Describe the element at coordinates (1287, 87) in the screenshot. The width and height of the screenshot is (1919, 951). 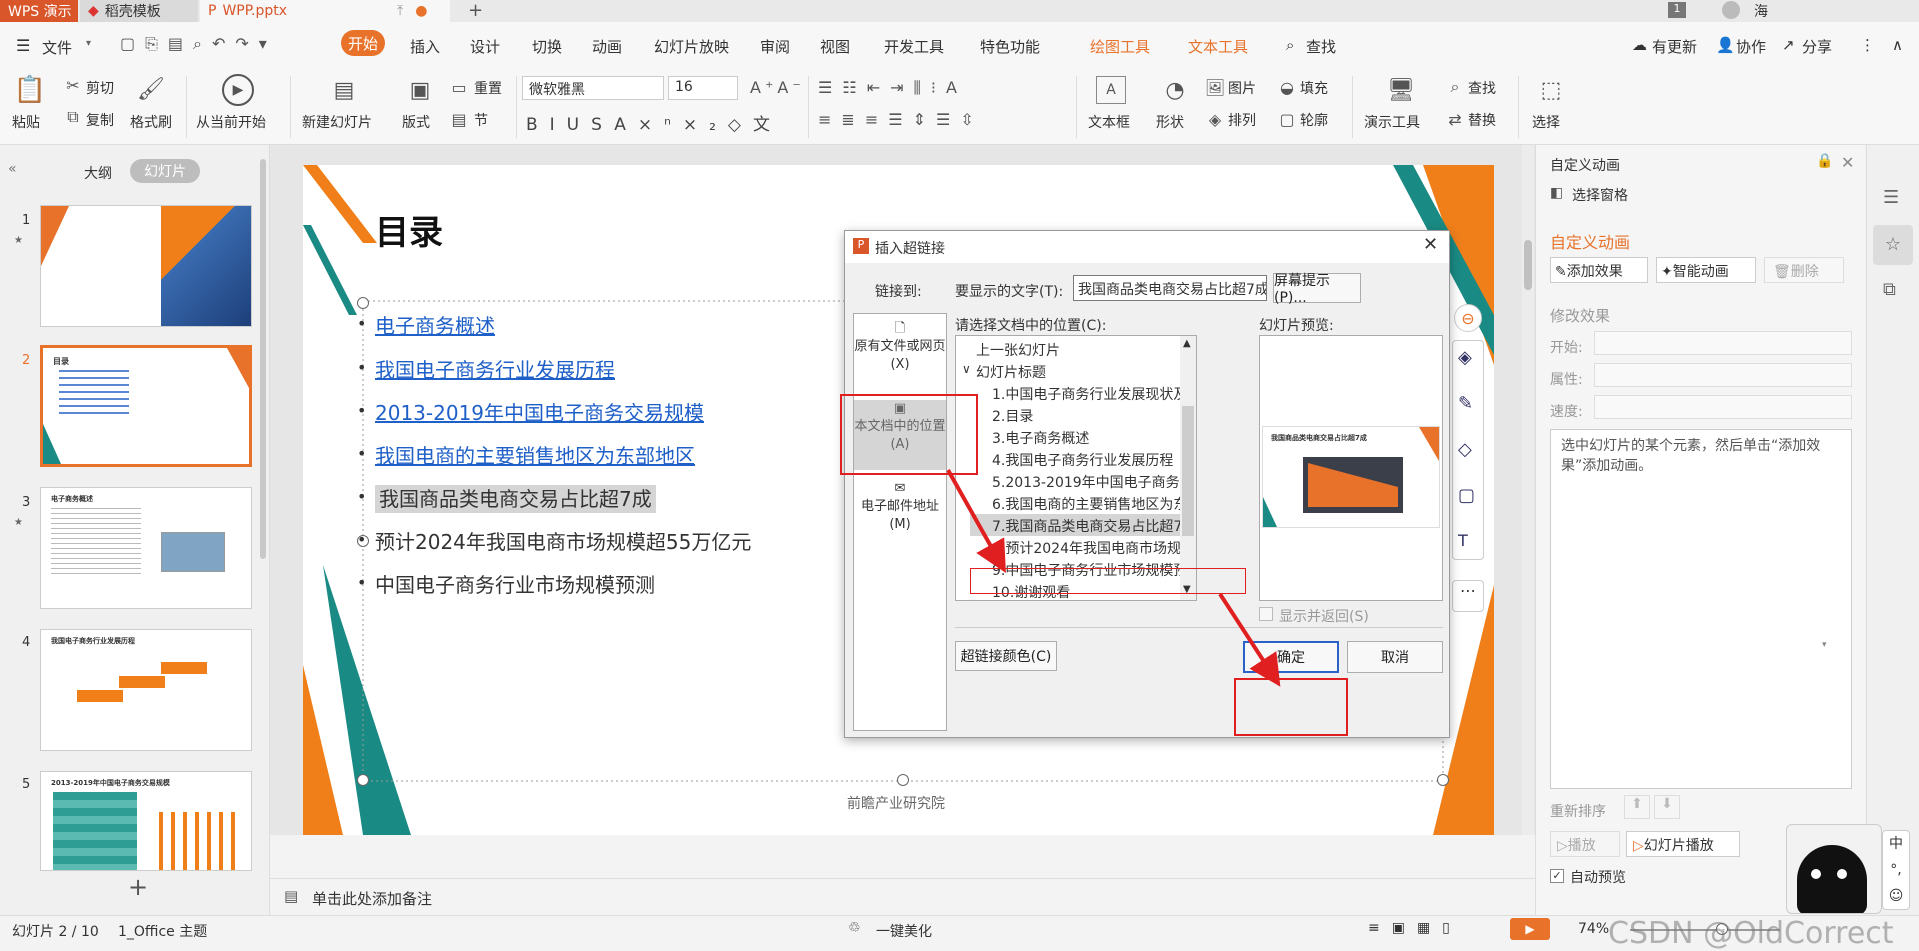
I see `fill-icon: ◒` at that location.